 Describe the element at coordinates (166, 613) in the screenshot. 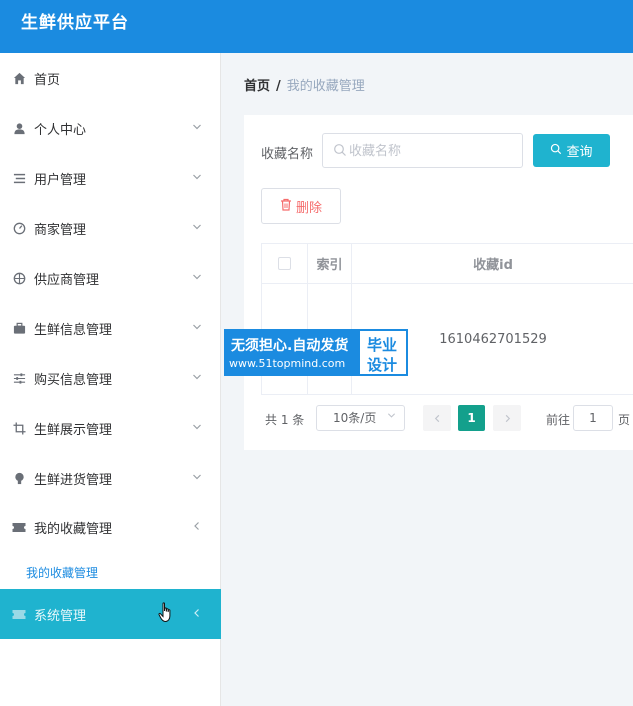

I see `hand-cursor-icon` at that location.